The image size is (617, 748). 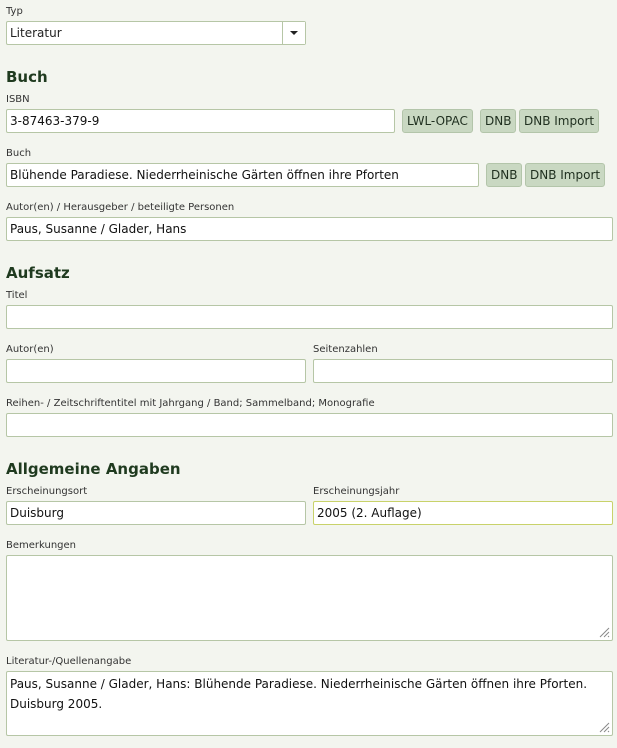 I want to click on seitenzahlen-label: Seitenzahlen, so click(x=345, y=349).